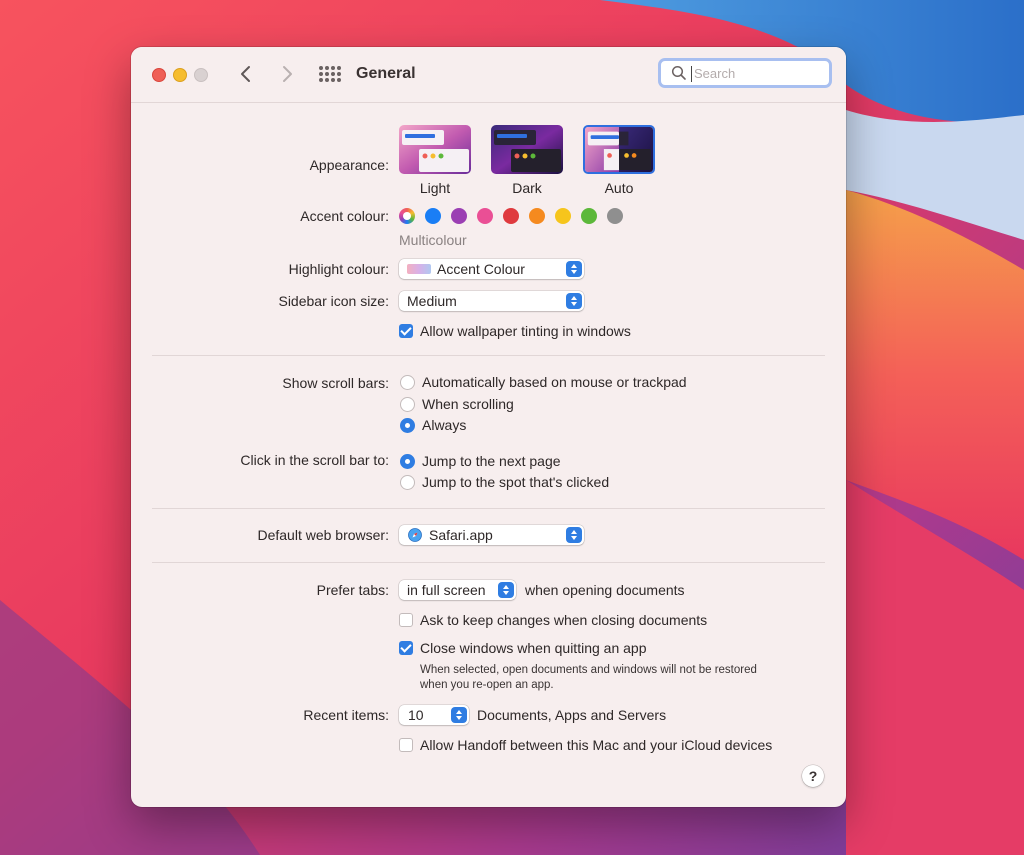  What do you see at coordinates (615, 216) in the screenshot?
I see `accent-swatch-graphite` at bounding box center [615, 216].